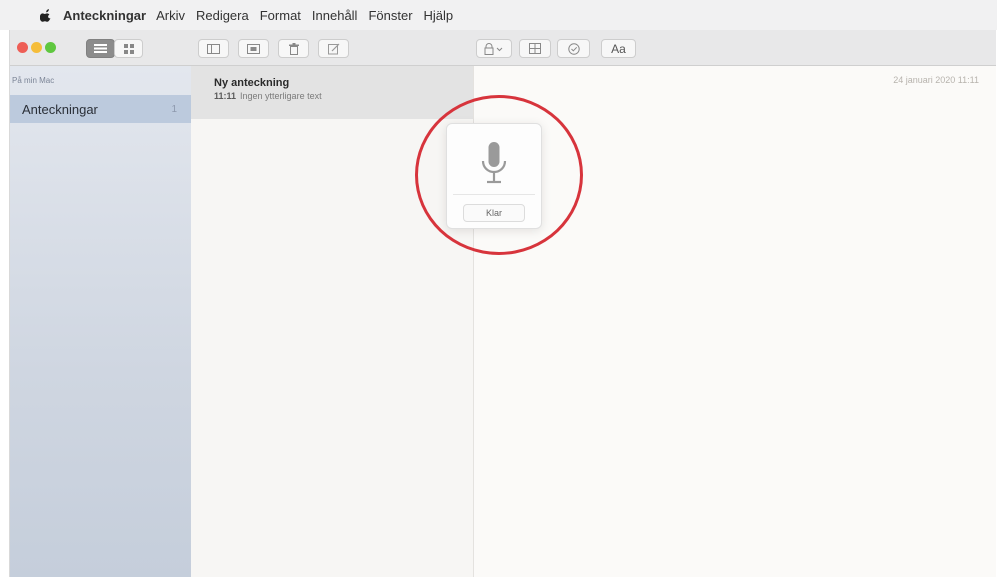 The image size is (997, 577). What do you see at coordinates (100, 109) in the screenshot?
I see `sidebar-item-anteckningar: Anteckningar 1` at bounding box center [100, 109].